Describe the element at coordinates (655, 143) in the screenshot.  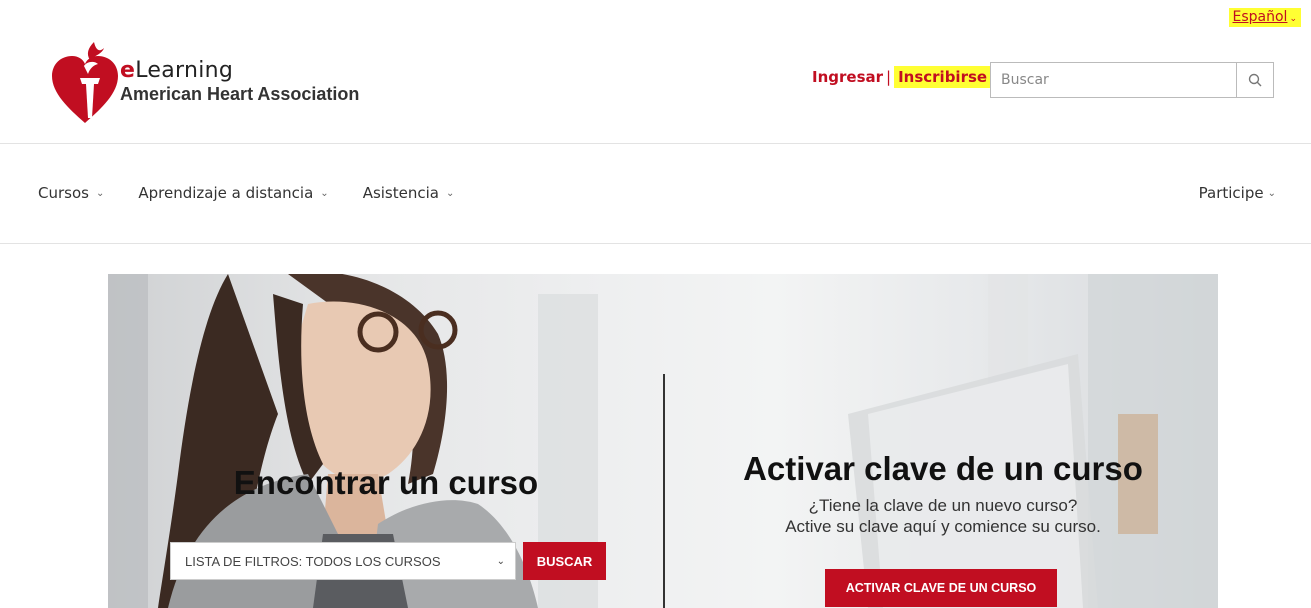
I see `header-divider` at that location.